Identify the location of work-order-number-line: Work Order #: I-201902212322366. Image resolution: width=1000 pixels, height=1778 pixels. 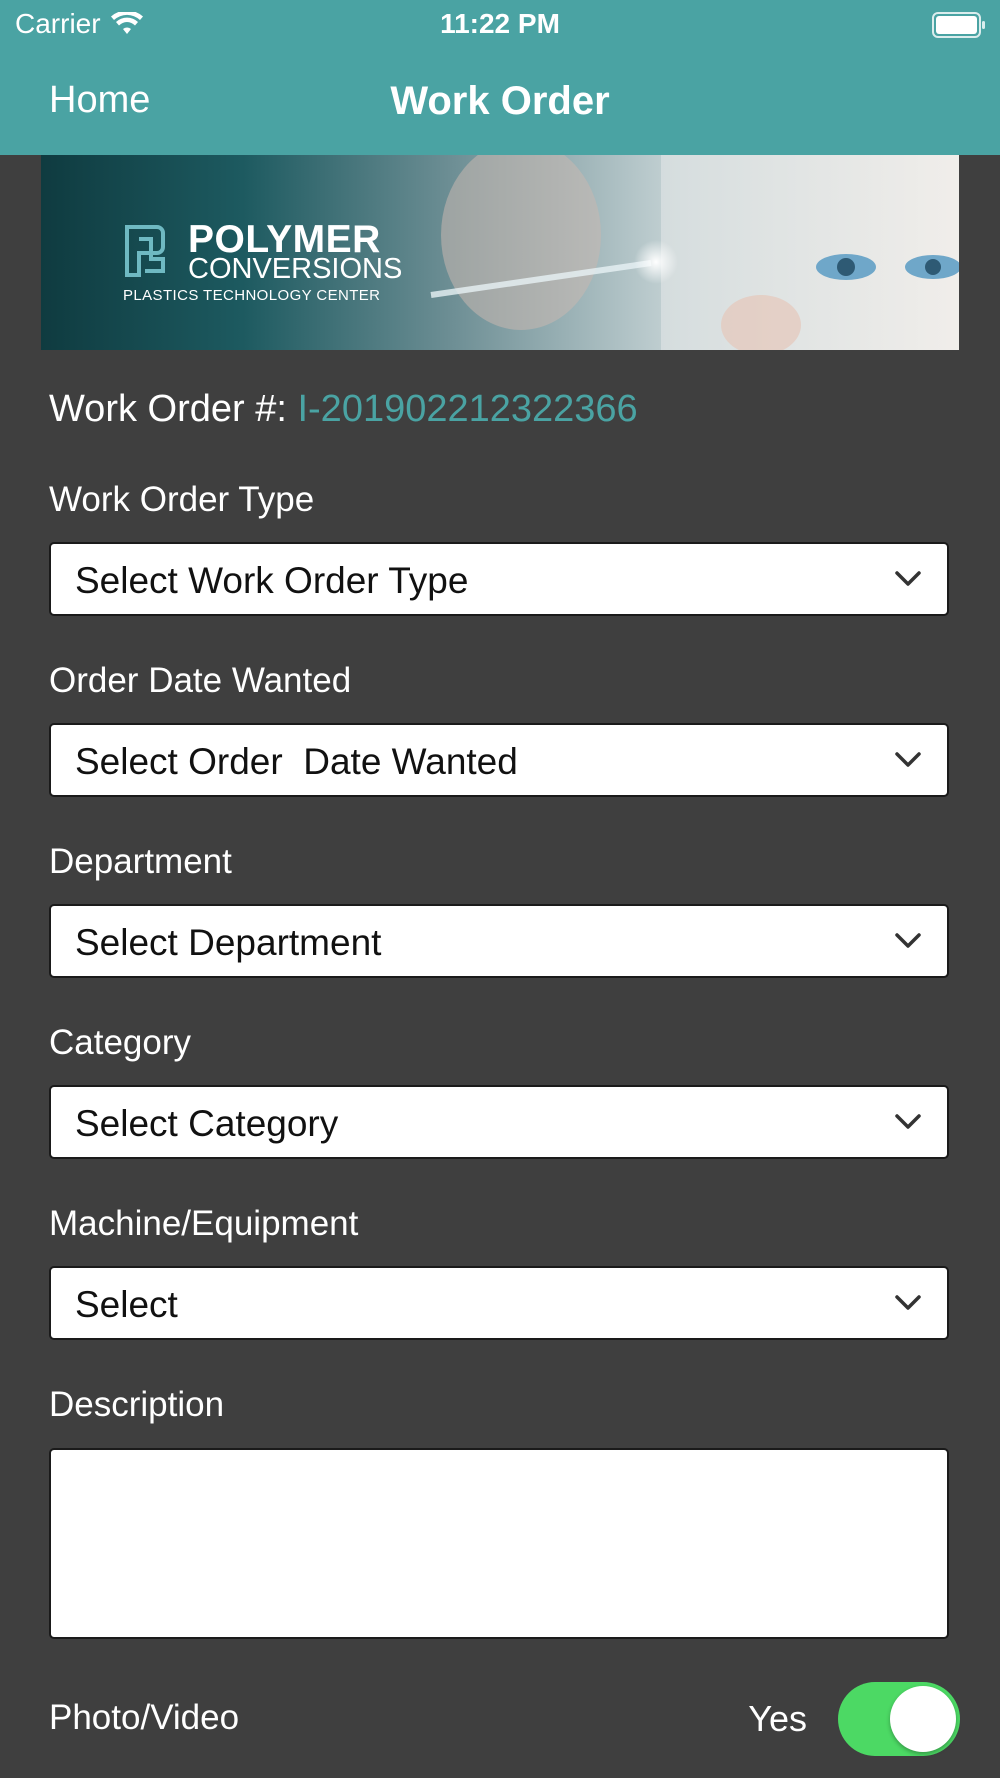
(343, 409).